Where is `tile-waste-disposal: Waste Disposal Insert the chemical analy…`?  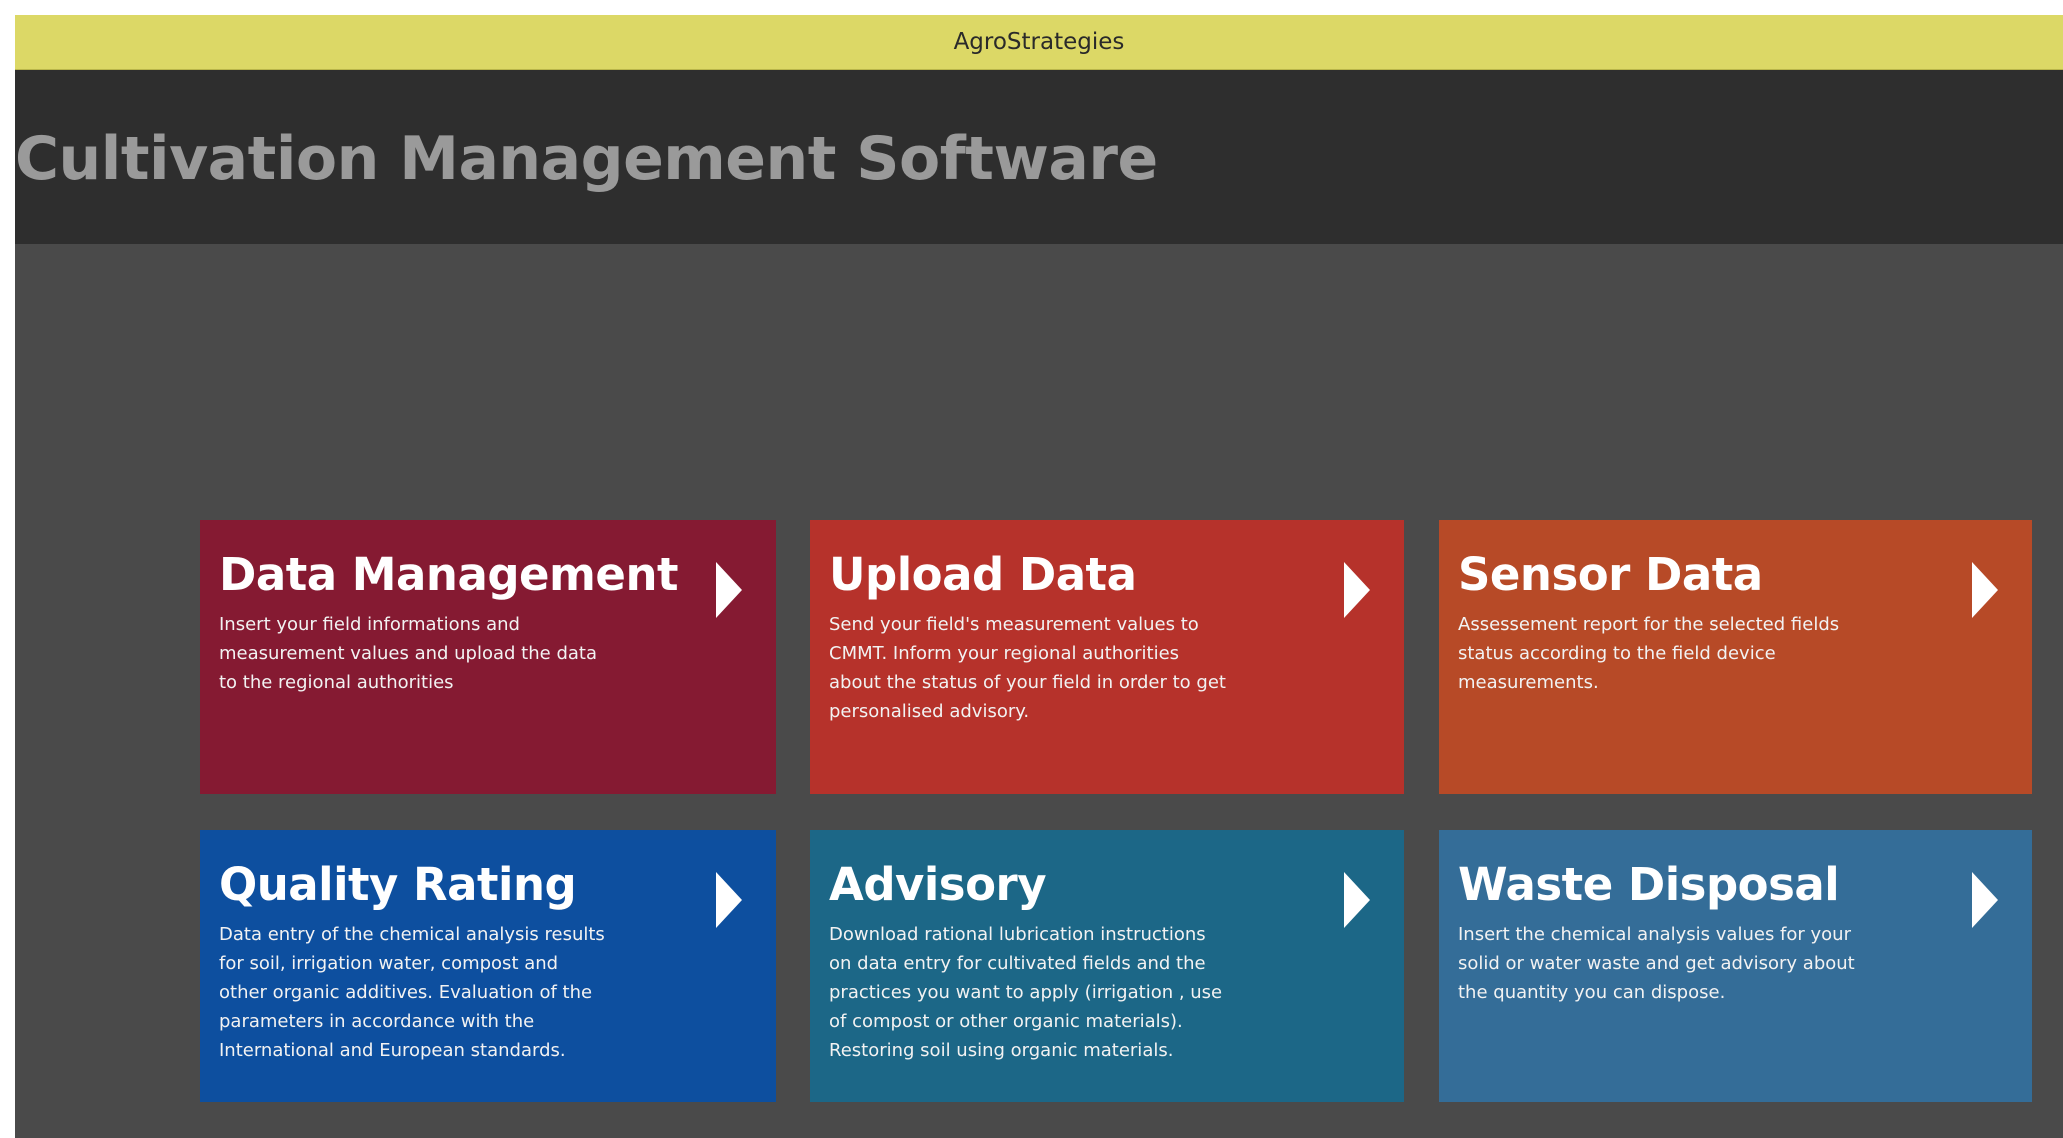 tile-waste-disposal: Waste Disposal Insert the chemical analy… is located at coordinates (1735, 966).